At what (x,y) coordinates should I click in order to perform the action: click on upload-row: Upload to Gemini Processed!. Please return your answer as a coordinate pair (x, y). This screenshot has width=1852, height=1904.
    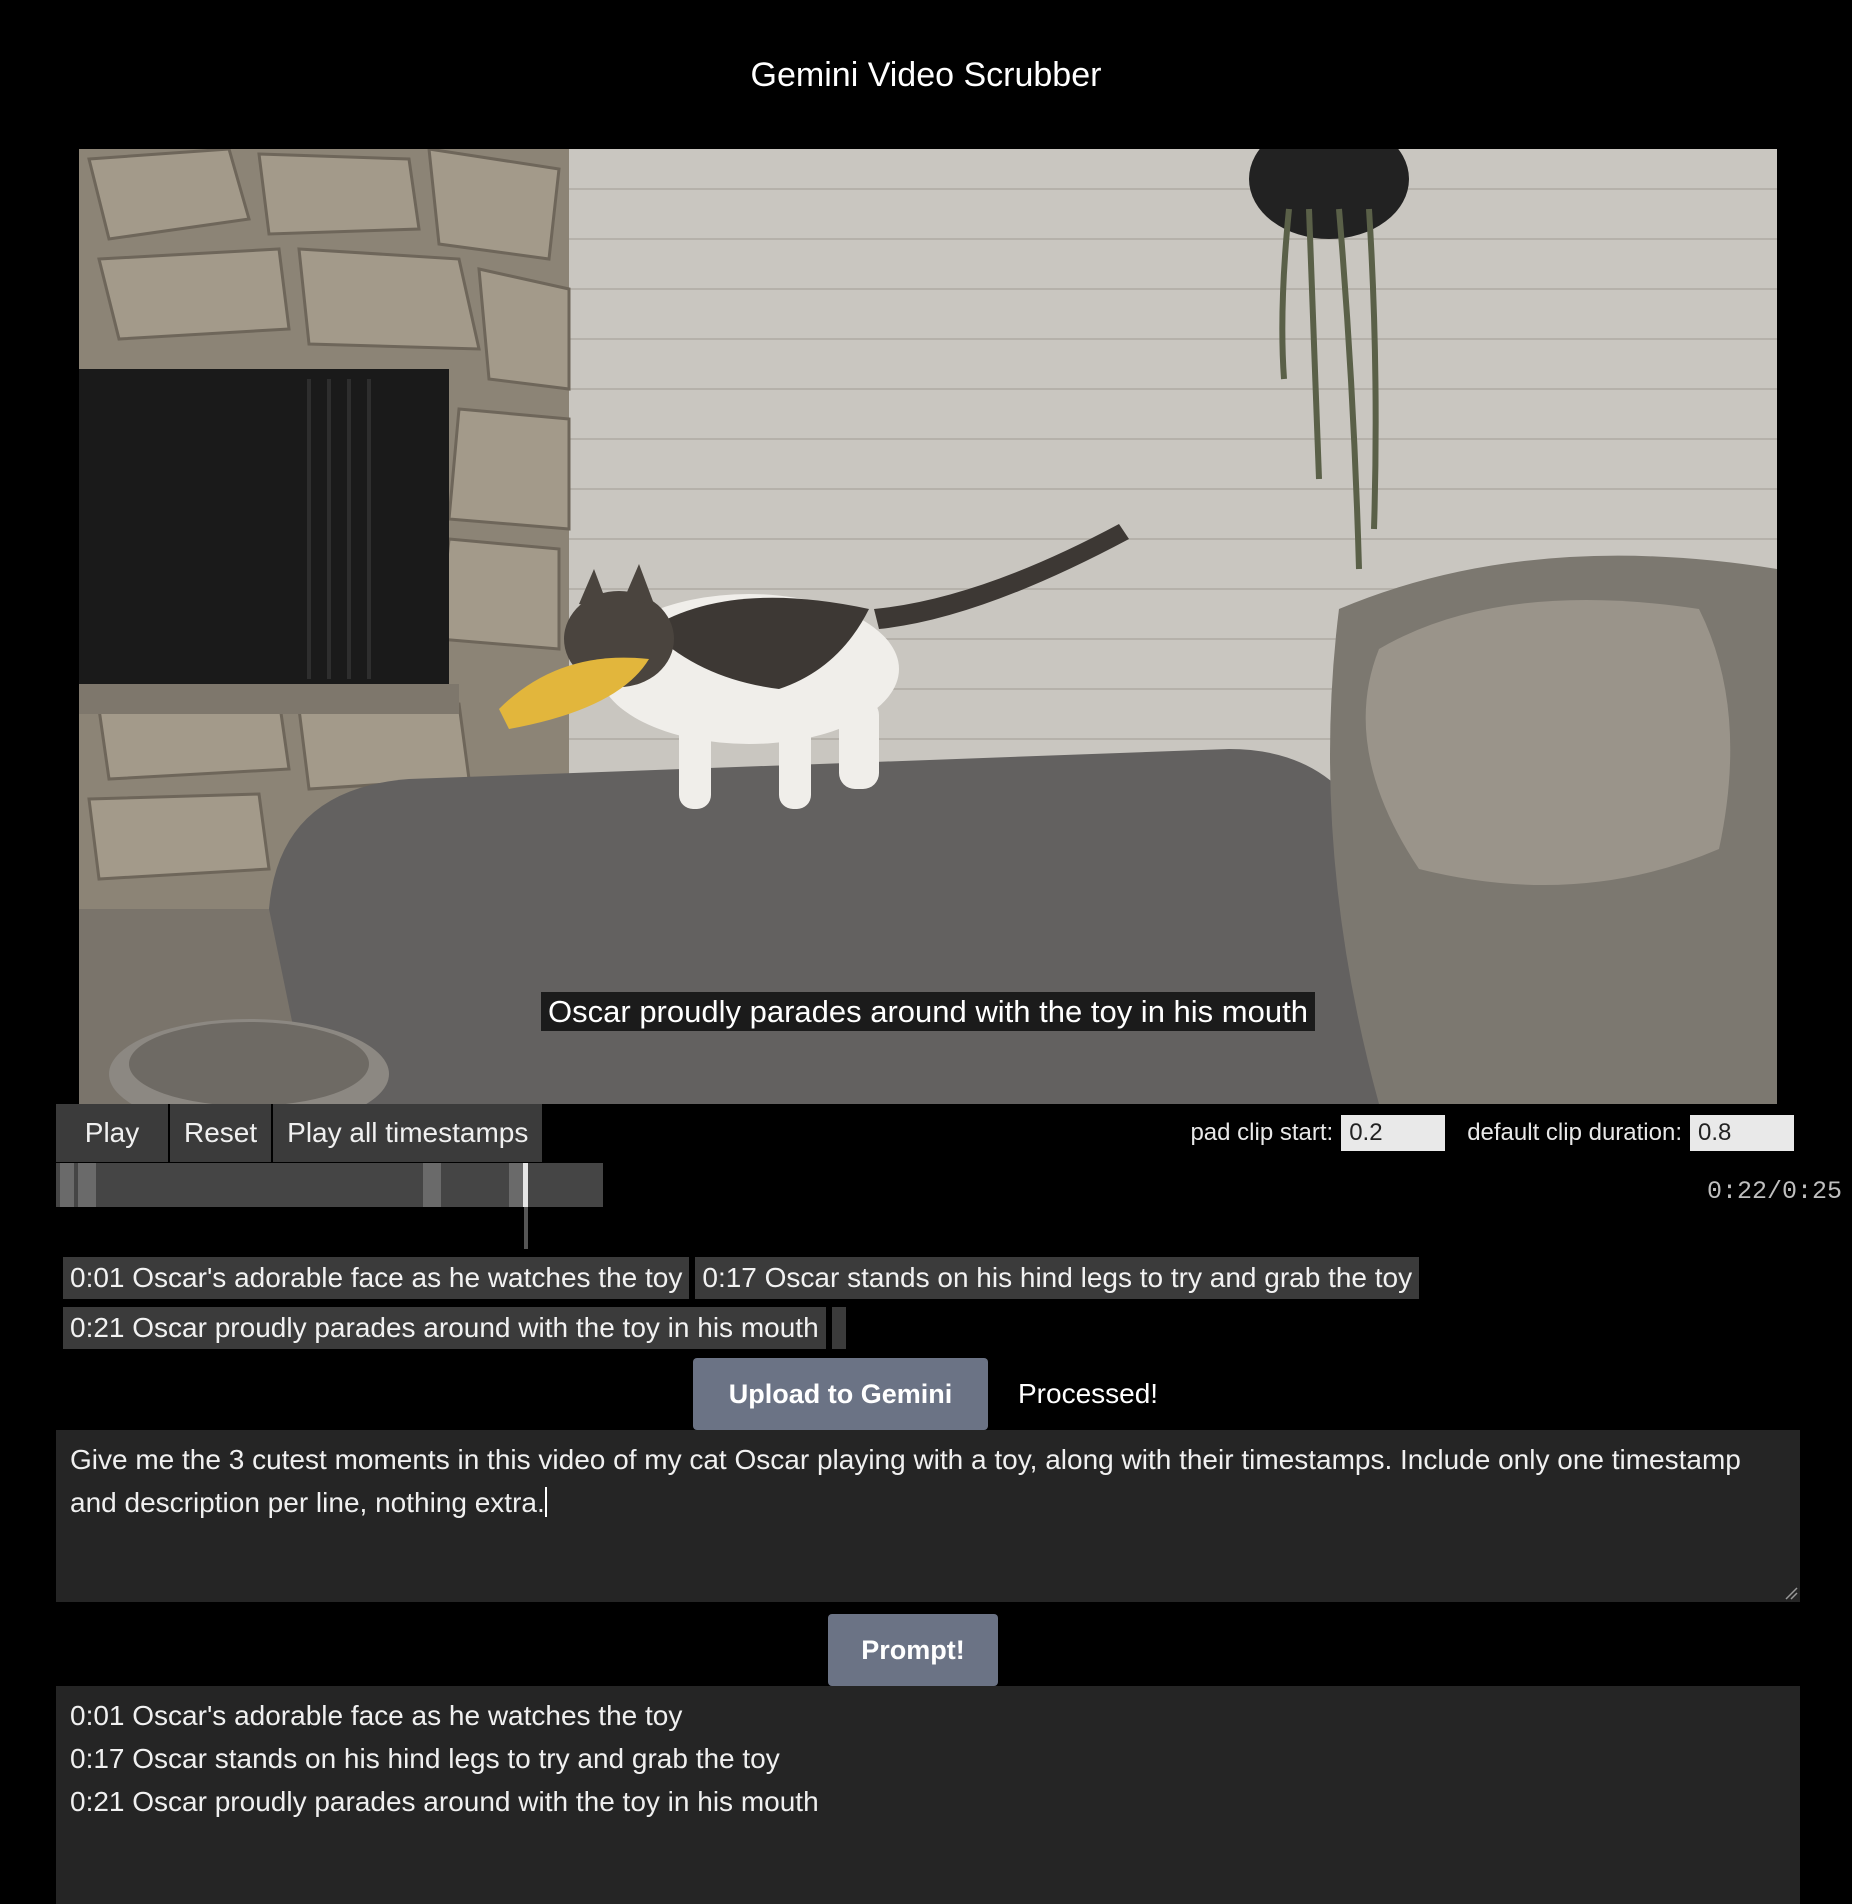
    Looking at the image, I should click on (925, 1394).